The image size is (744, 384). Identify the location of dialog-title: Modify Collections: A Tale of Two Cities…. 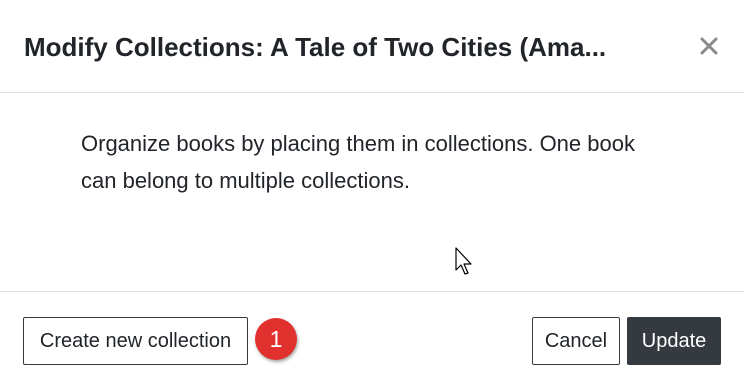
(315, 47).